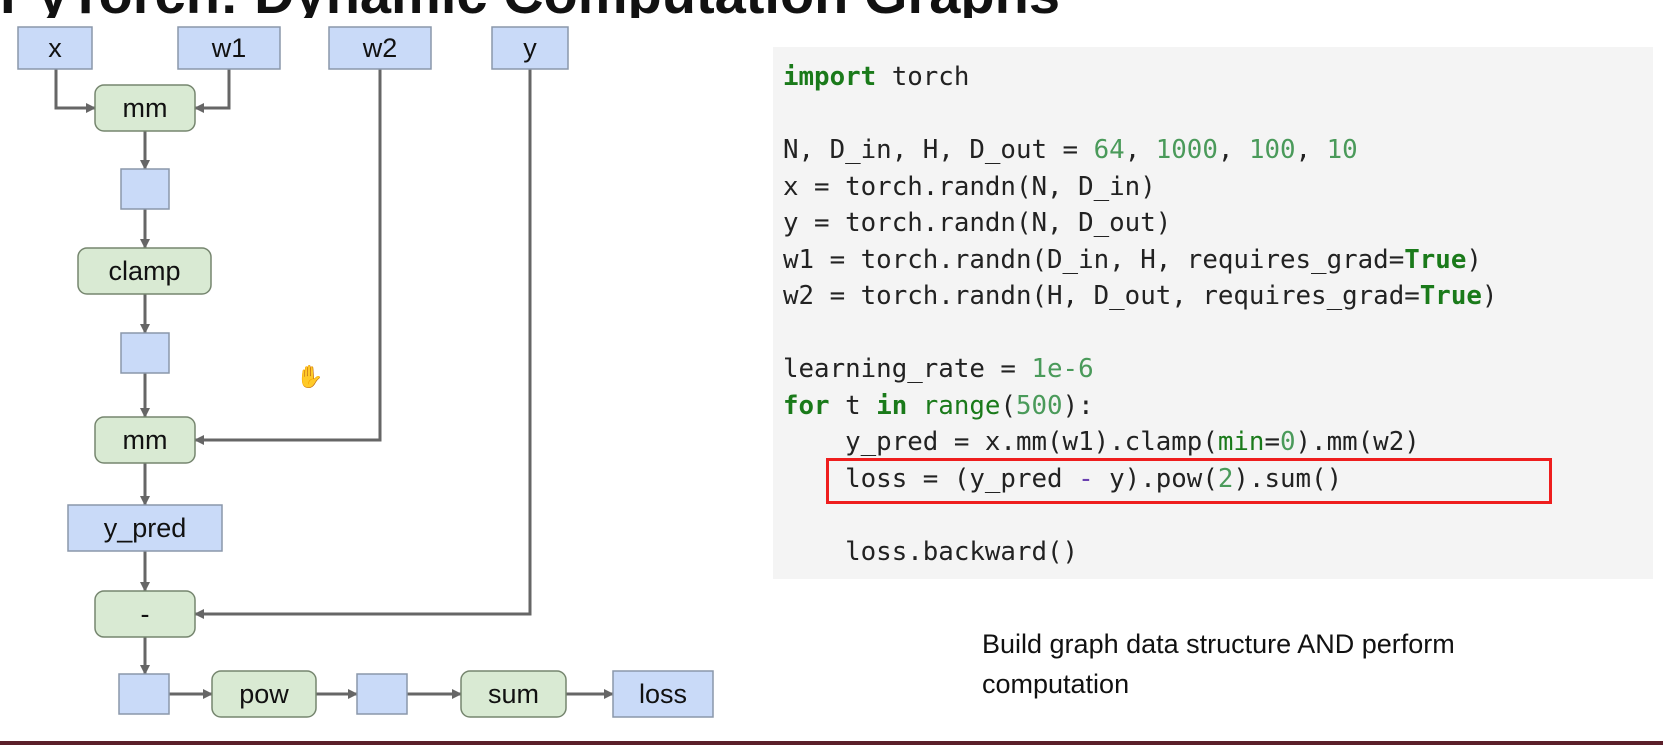 The width and height of the screenshot is (1663, 745). Describe the element at coordinates (212, 91) in the screenshot. I see `edge-w1-to-mm1` at that location.